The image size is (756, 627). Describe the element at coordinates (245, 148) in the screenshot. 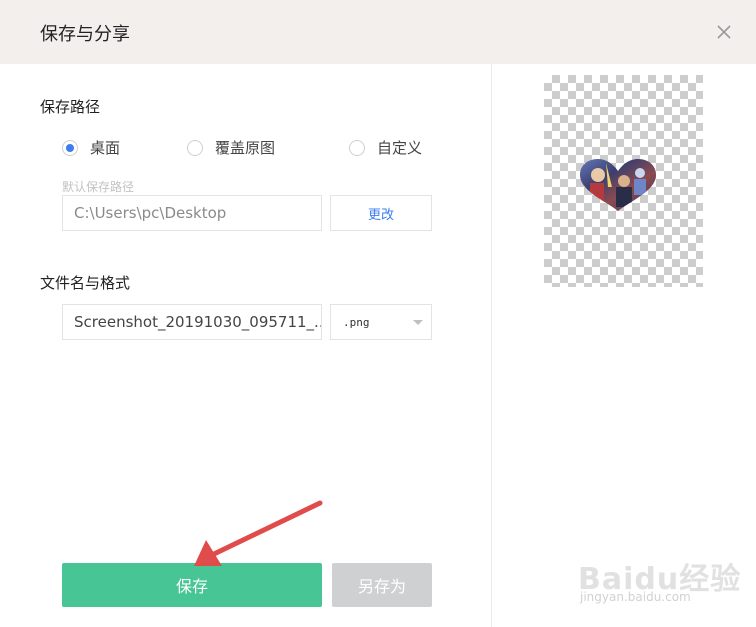

I see `radio-overwrite-label: 覆盖原图` at that location.